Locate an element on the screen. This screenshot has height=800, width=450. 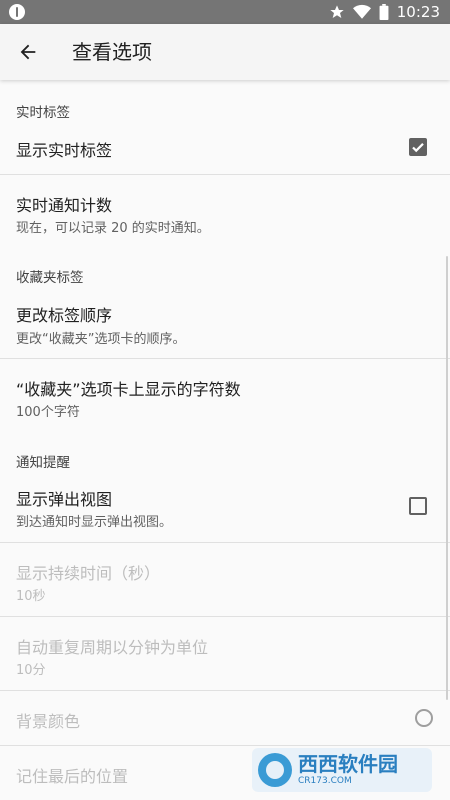
arrow-back-icon is located at coordinates (28, 52).